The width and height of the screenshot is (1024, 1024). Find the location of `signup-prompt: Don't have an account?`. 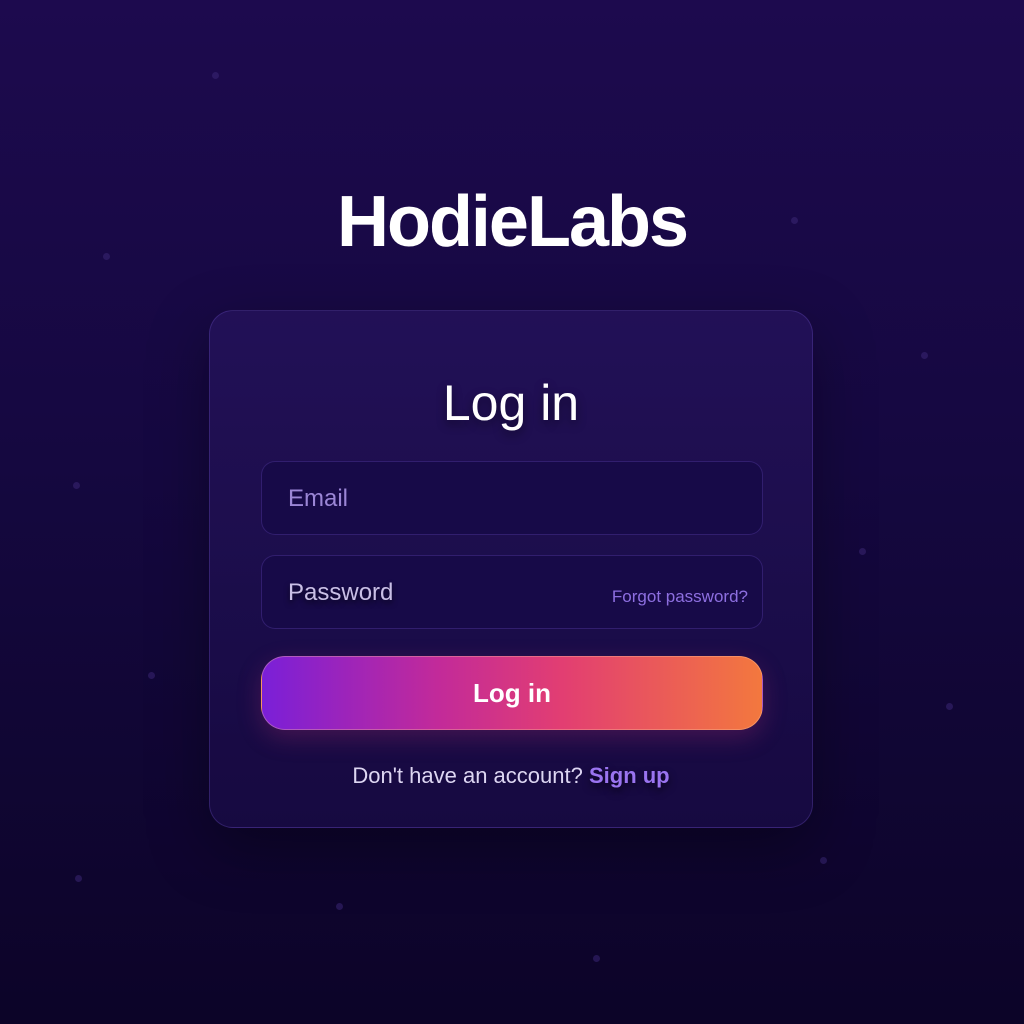

signup-prompt: Don't have an account? is located at coordinates (467, 775).